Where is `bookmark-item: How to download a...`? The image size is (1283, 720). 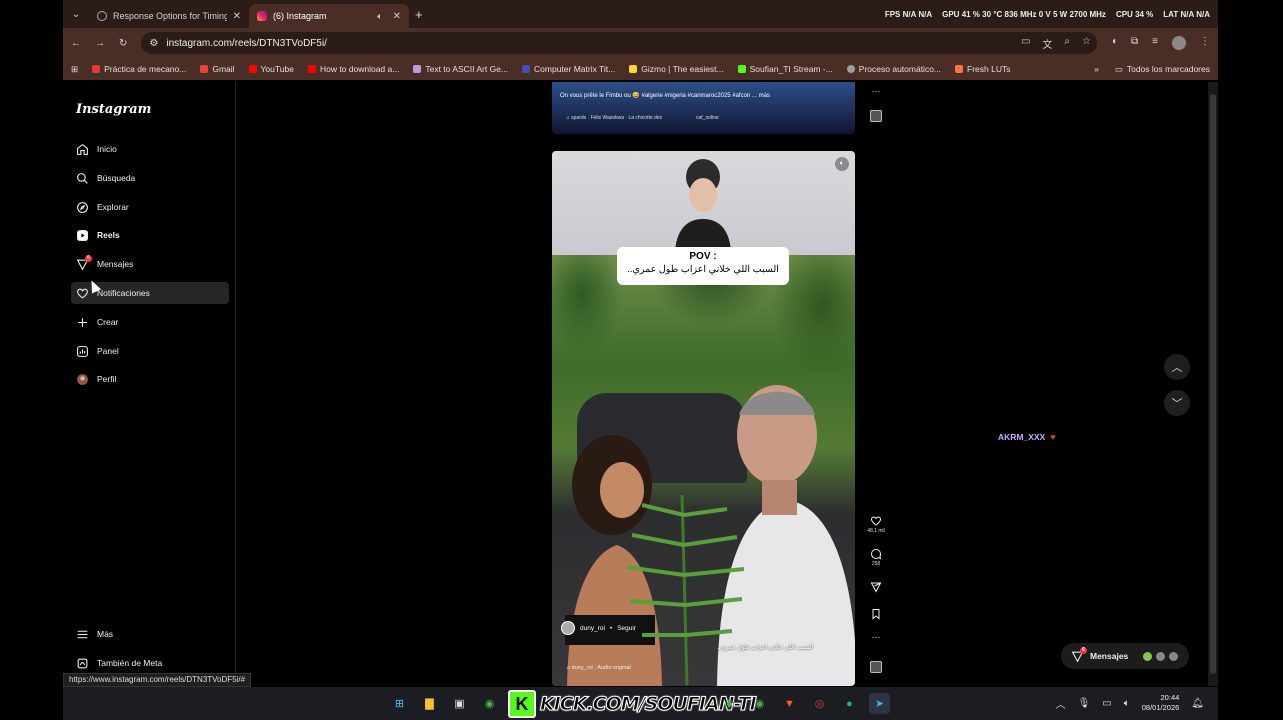 bookmark-item: How to download a... is located at coordinates (353, 69).